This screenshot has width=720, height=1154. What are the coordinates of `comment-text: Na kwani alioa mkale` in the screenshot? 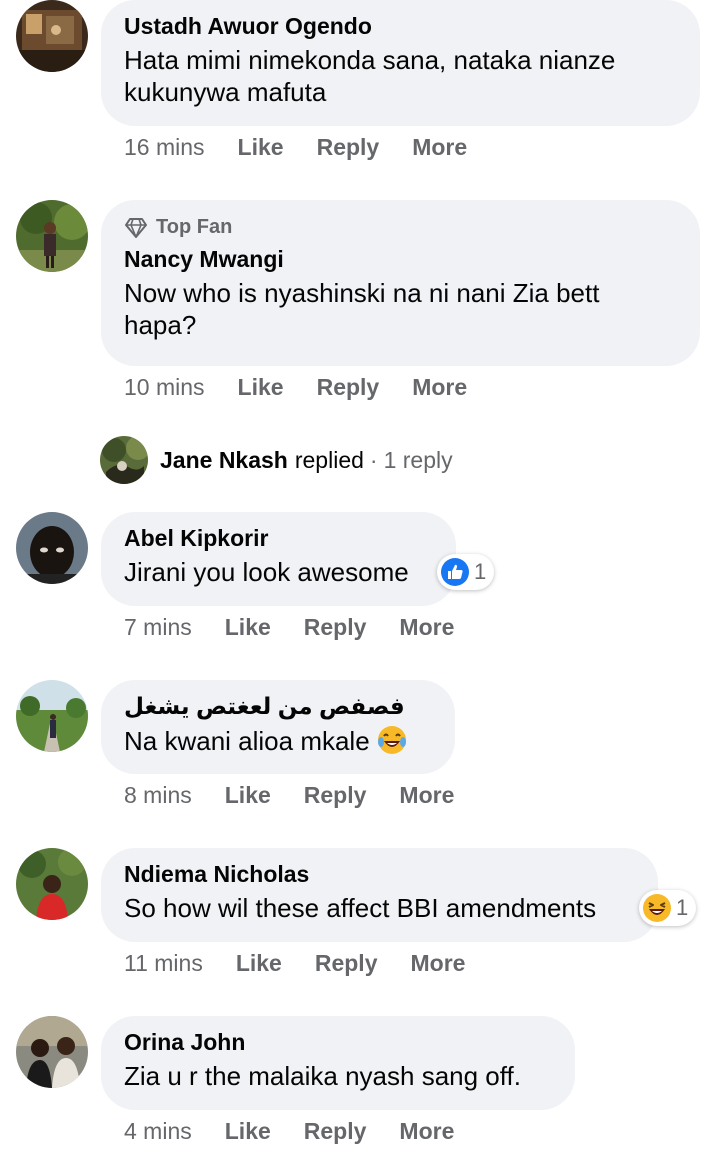 It's located at (278, 740).